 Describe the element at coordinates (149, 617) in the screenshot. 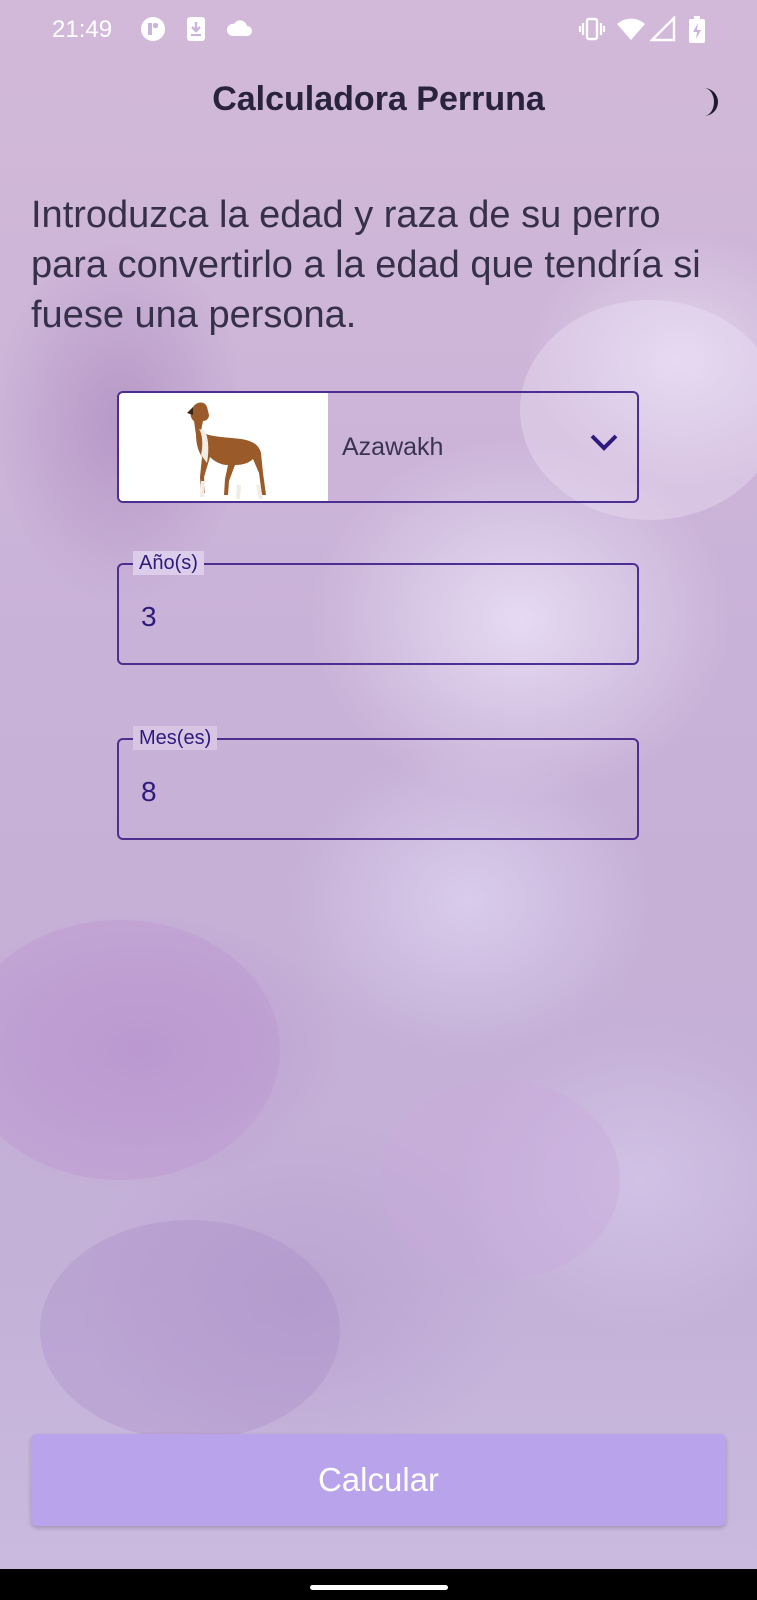

I see `years-field-value: 3` at that location.